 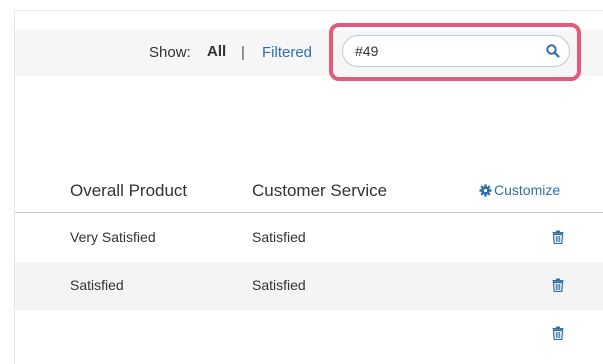 What do you see at coordinates (309, 286) in the screenshot?
I see `table-row: Satisfied Satisfied` at bounding box center [309, 286].